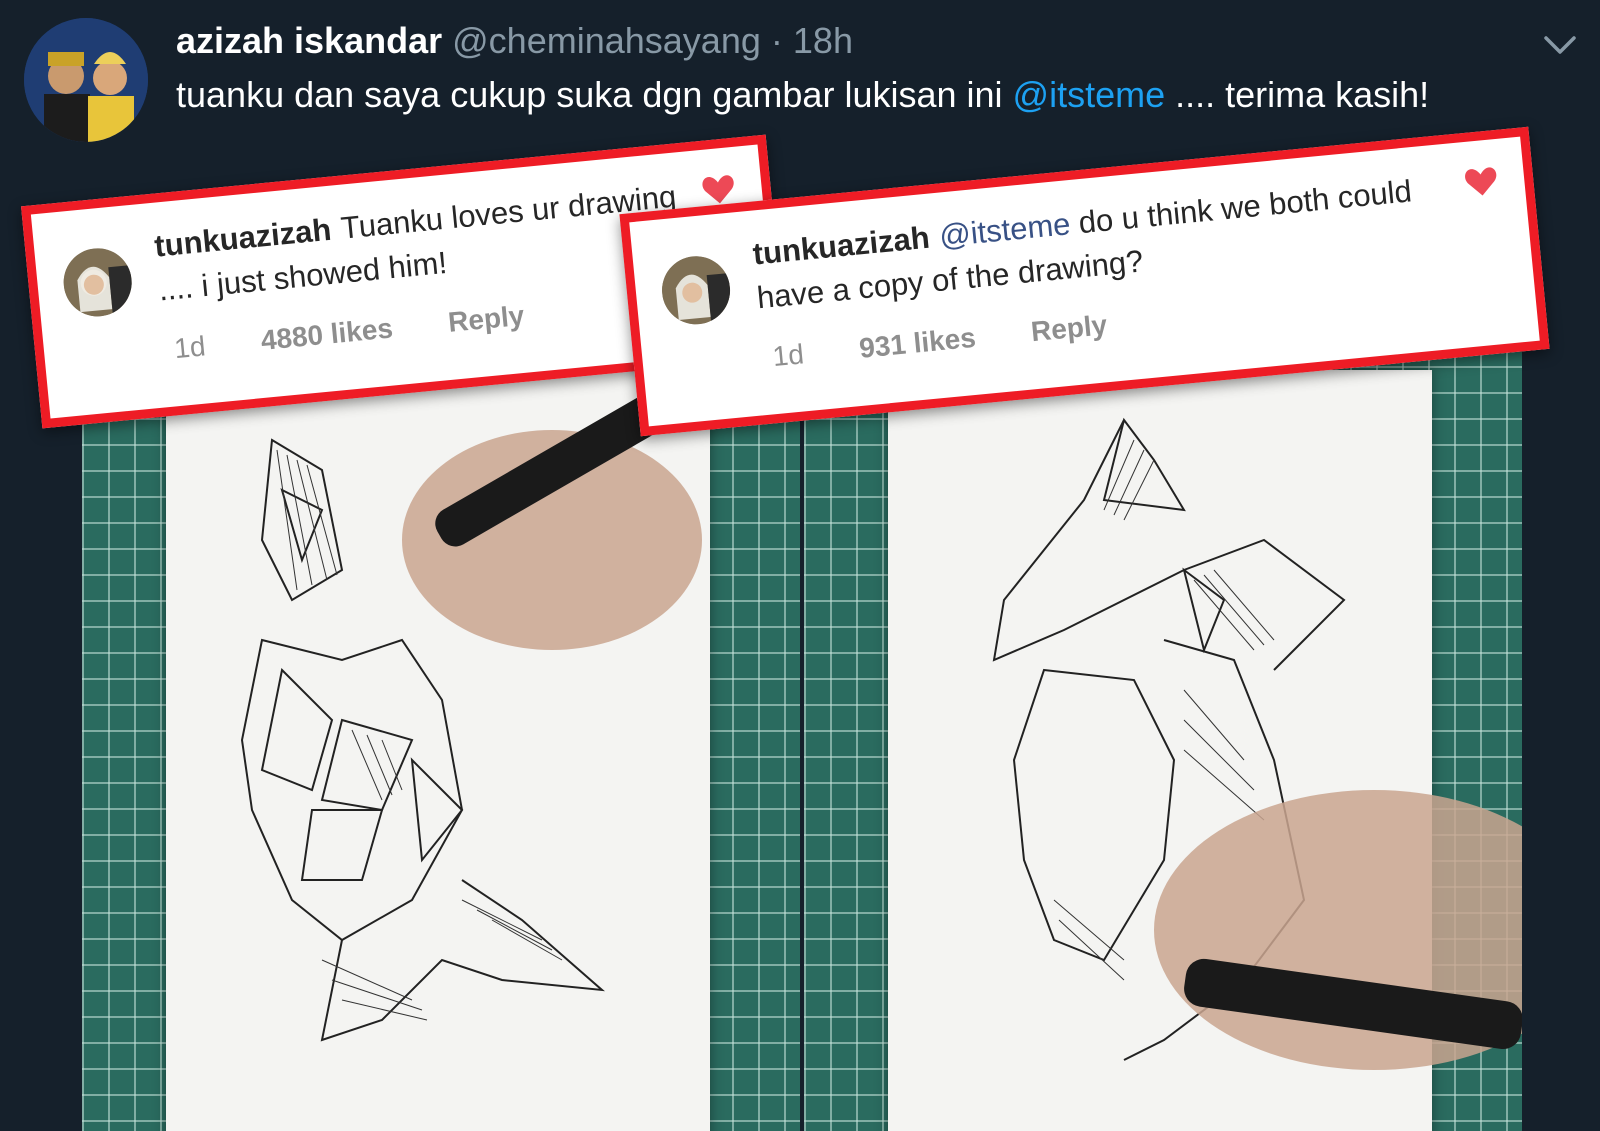 The height and width of the screenshot is (1131, 1600). I want to click on comment-meta: 1d 931 likes Reply, so click(963, 339).